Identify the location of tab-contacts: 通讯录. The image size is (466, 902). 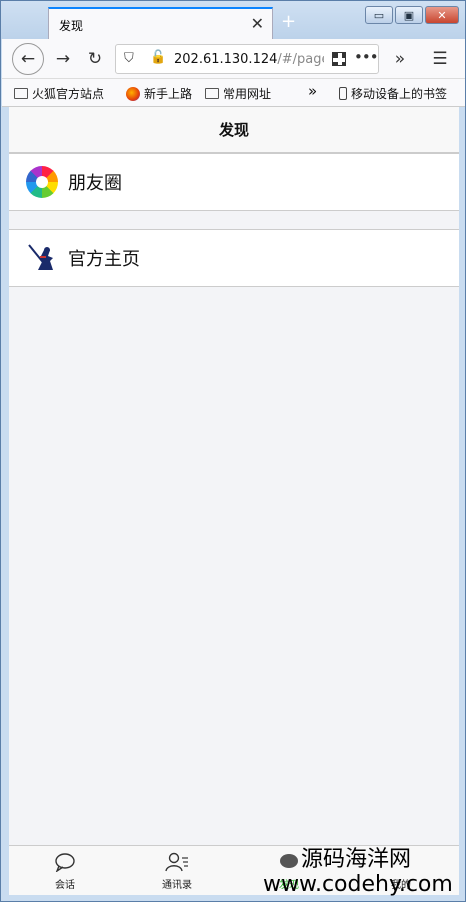
(177, 870).